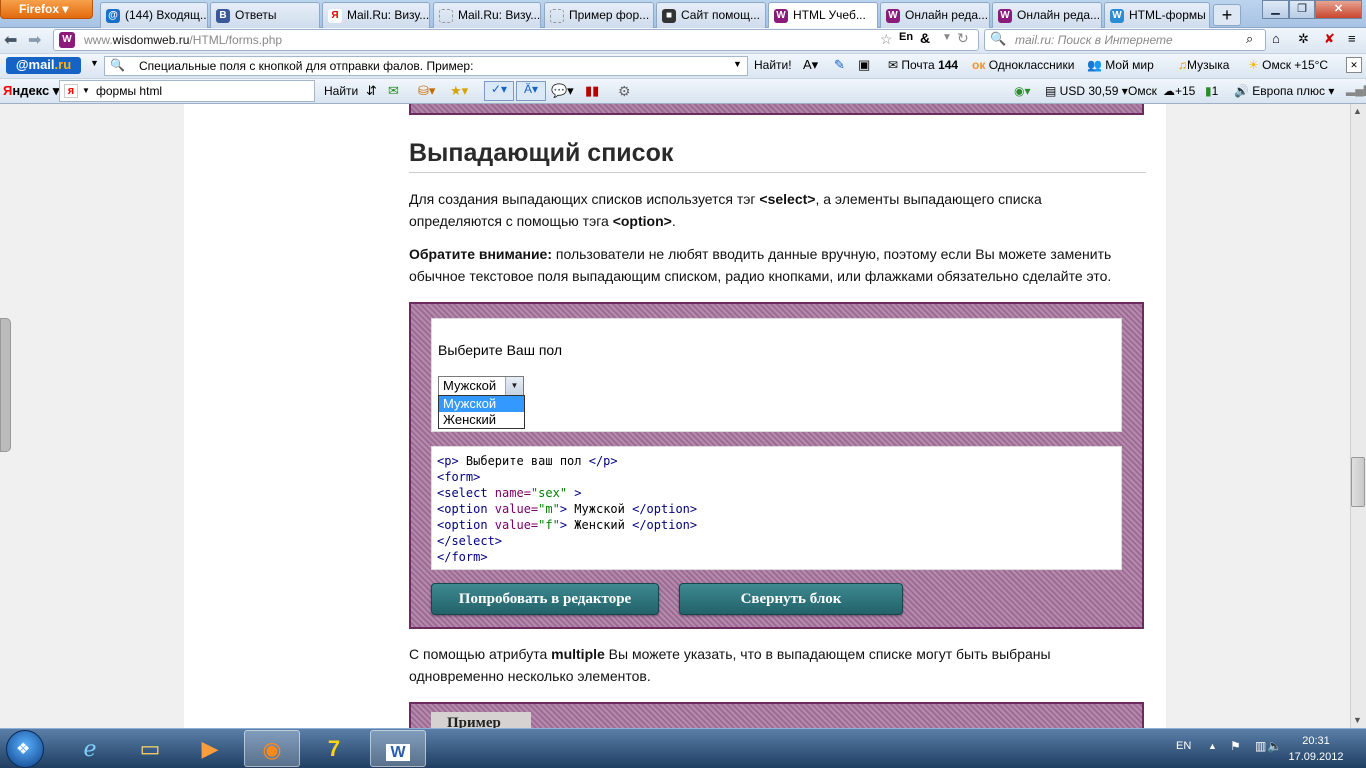  What do you see at coordinates (117, 65) in the screenshot?
I see `search-engine-icon: 🔍` at bounding box center [117, 65].